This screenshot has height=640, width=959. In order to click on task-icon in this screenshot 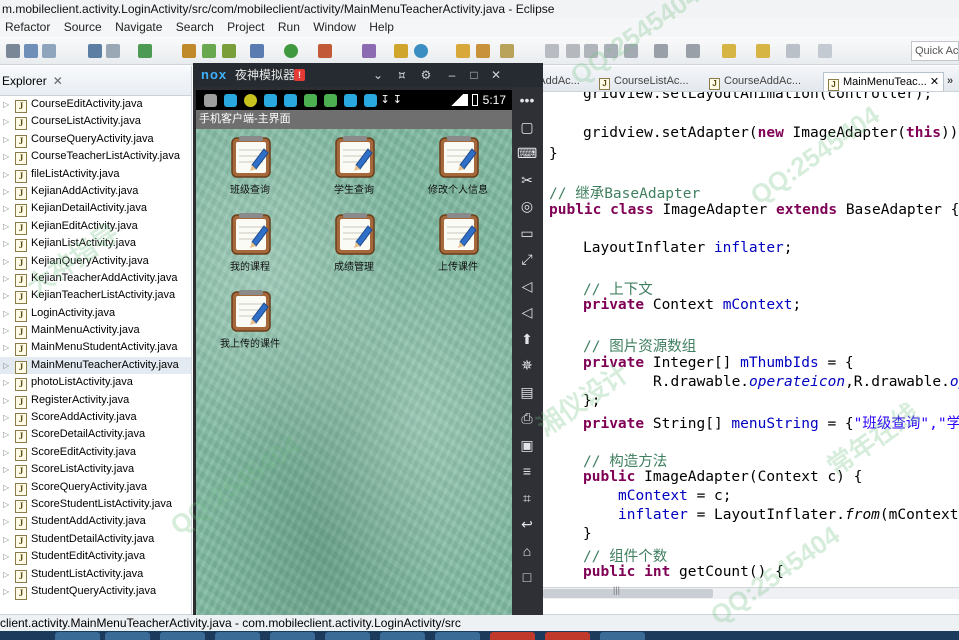, I will do `click(145, 51)`.